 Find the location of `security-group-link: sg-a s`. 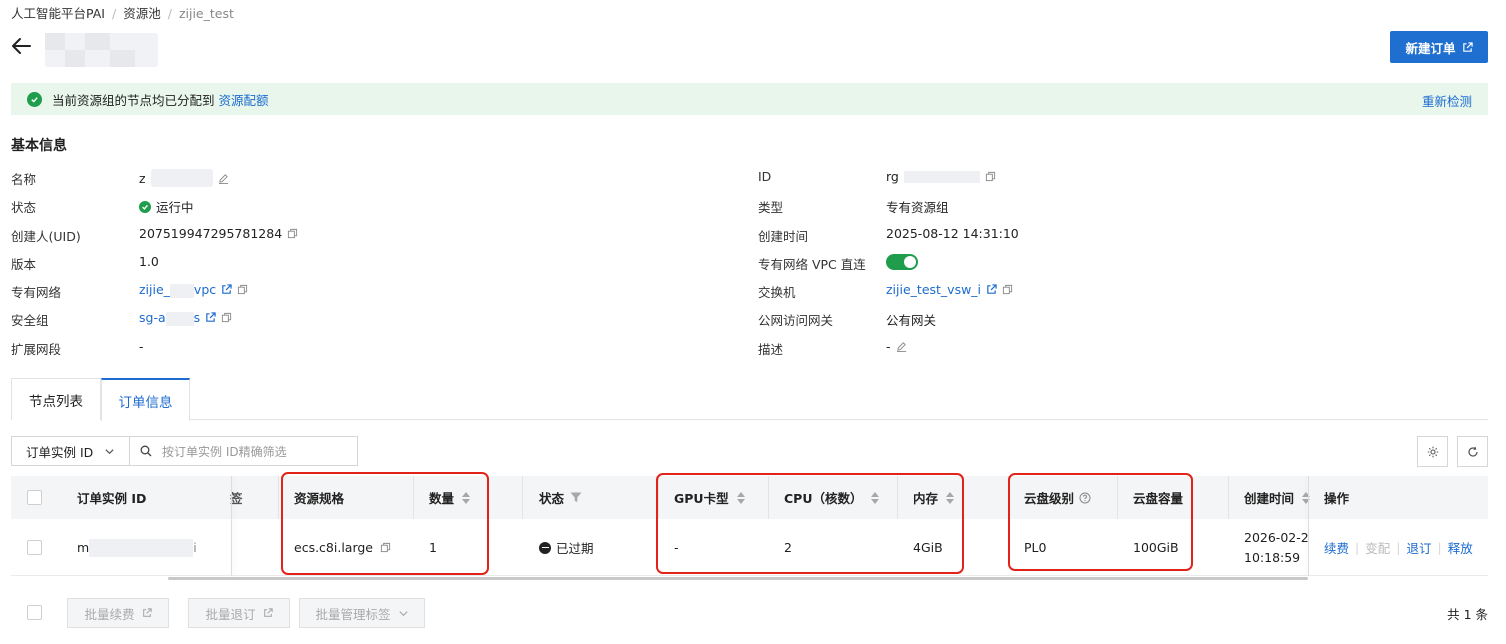

security-group-link: sg-a s is located at coordinates (169, 318).